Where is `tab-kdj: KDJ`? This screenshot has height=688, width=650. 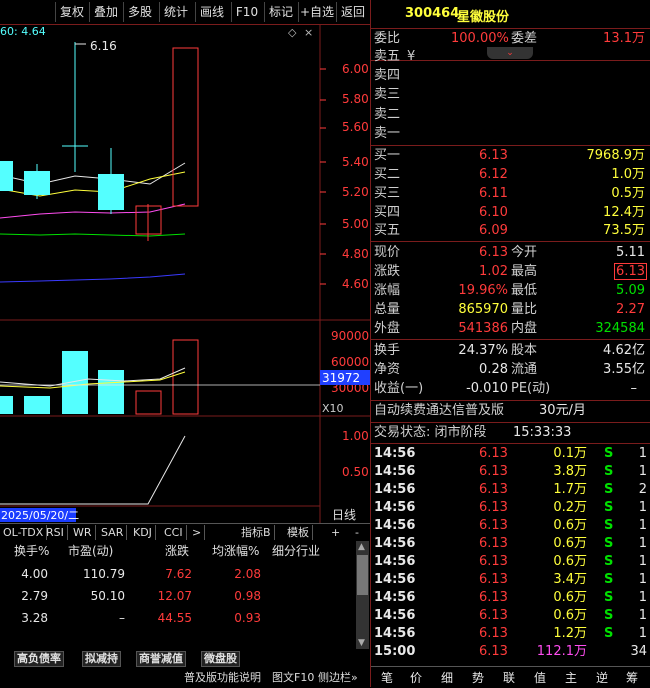 tab-kdj: KDJ is located at coordinates (143, 532).